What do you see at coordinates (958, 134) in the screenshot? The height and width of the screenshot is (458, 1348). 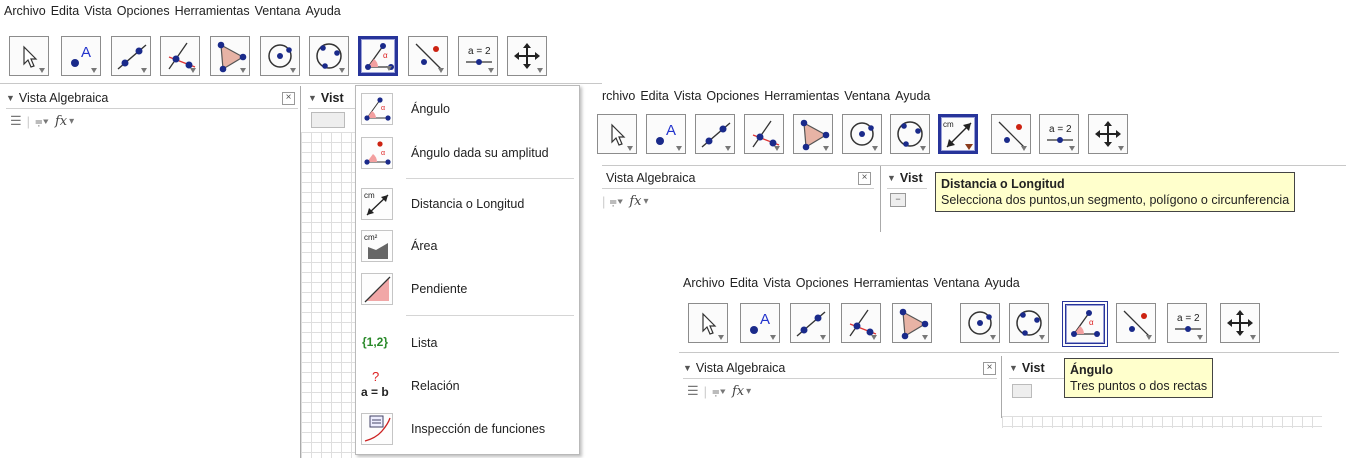 I see `tool-distance-button: cm` at bounding box center [958, 134].